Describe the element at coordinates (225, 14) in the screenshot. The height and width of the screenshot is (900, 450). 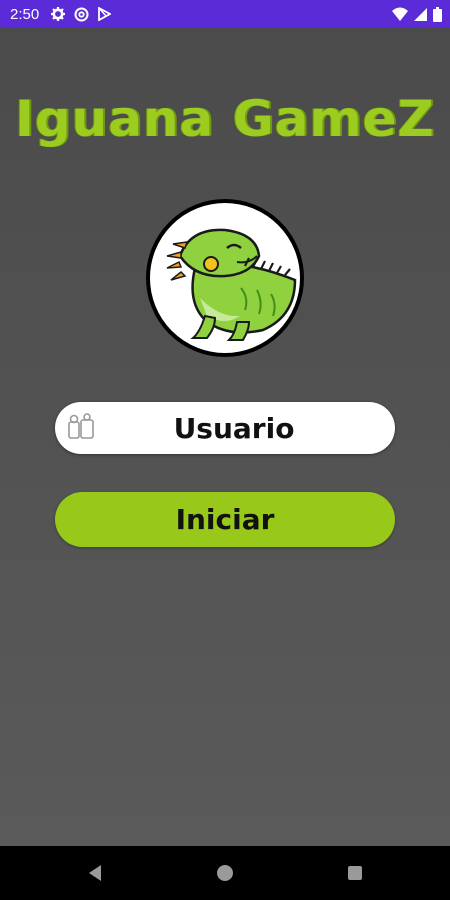
I see `status-bar: 2:50` at that location.